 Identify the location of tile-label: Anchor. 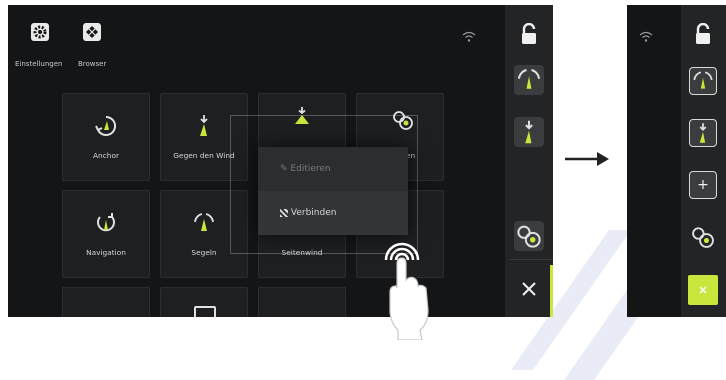
(106, 155).